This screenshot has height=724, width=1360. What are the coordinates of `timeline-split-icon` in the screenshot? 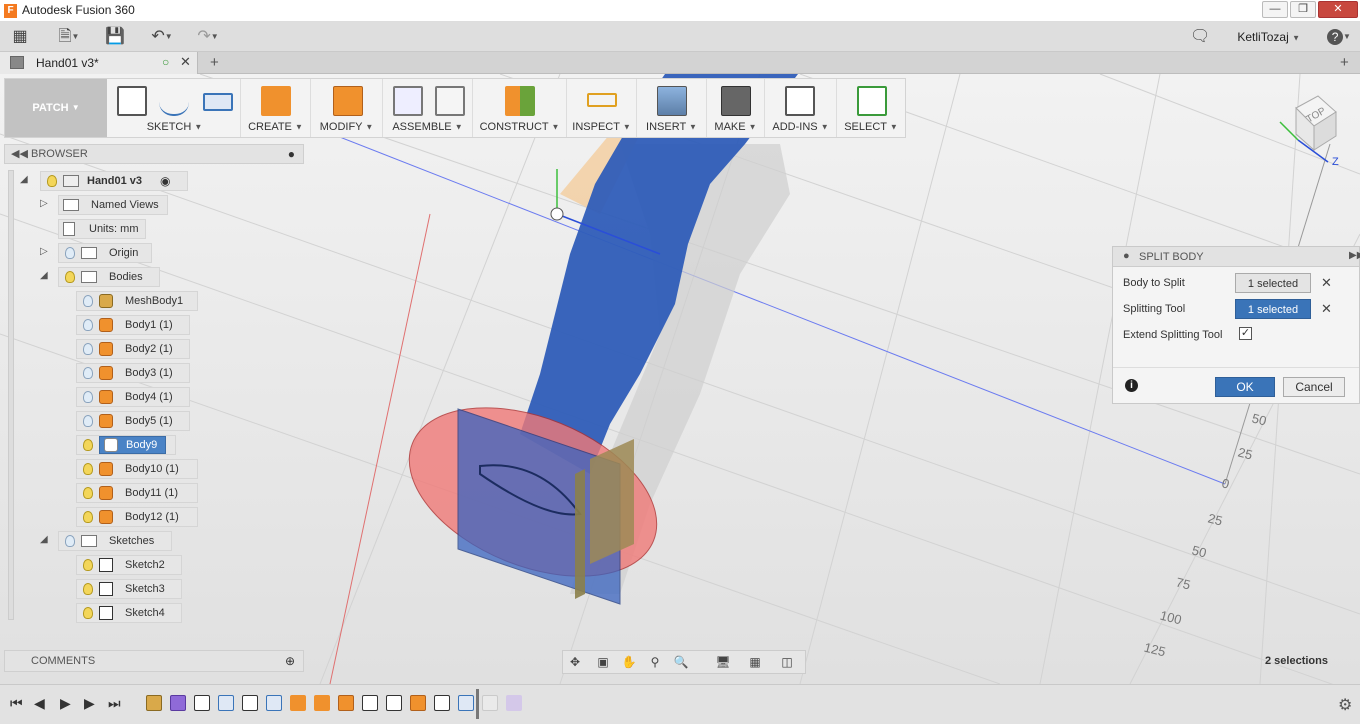 It's located at (466, 703).